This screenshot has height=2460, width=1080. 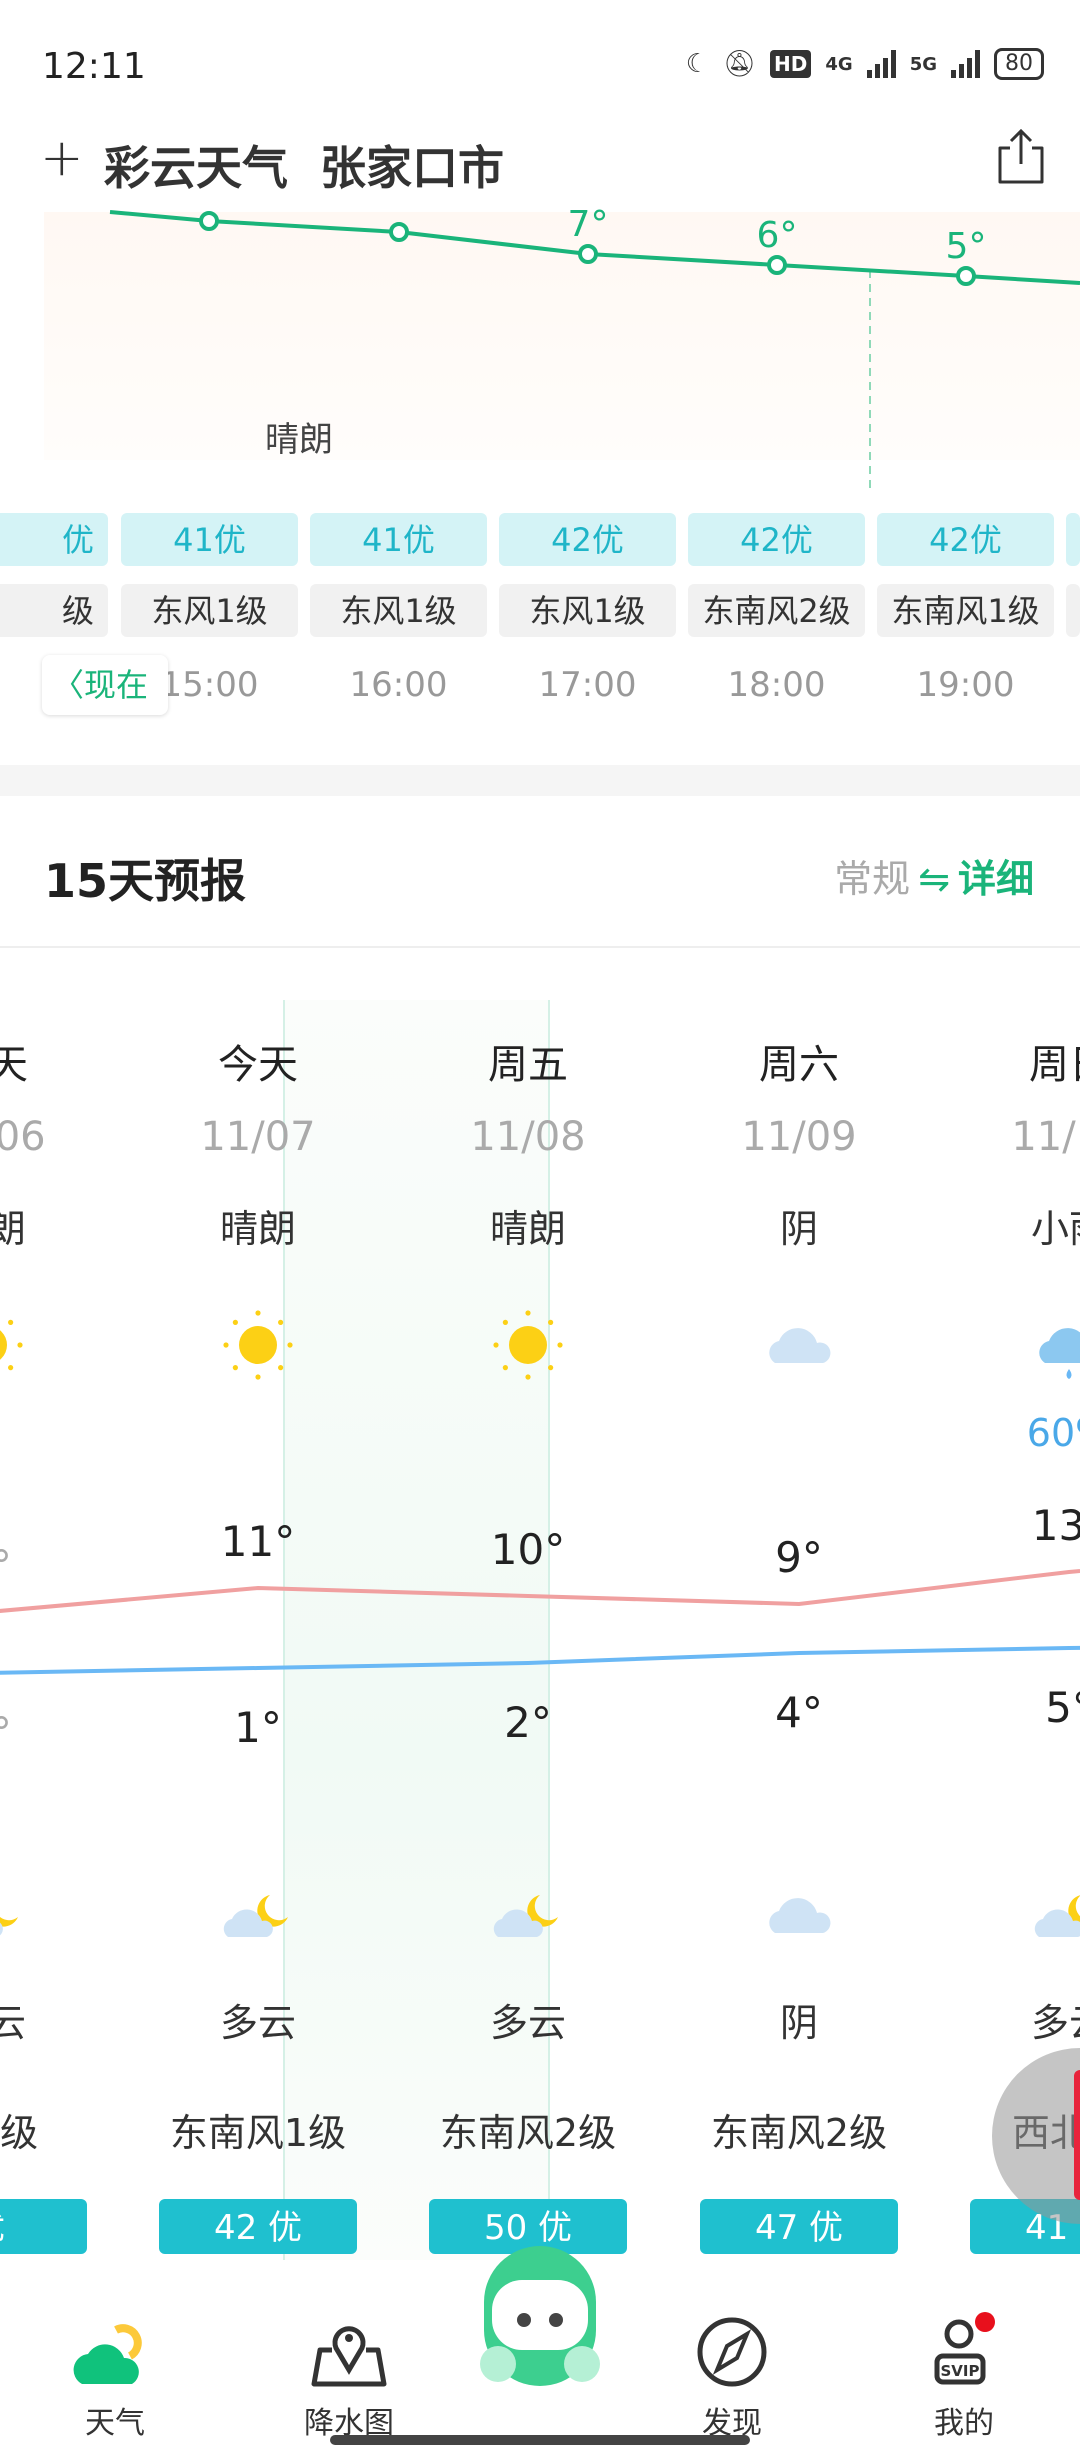 What do you see at coordinates (115, 2370) in the screenshot?
I see `nav-item-0: 天气` at bounding box center [115, 2370].